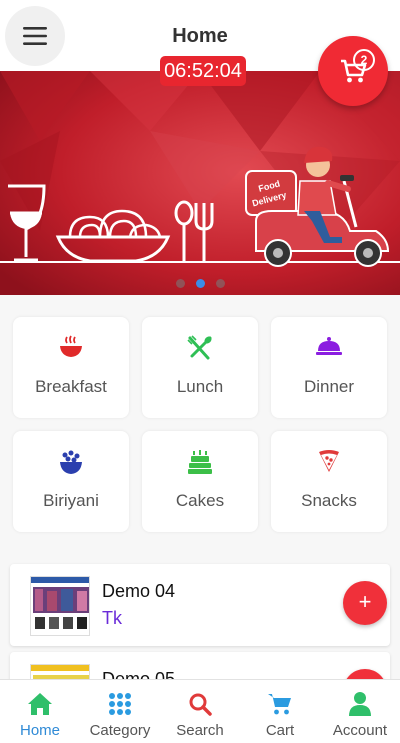 The height and width of the screenshot is (743, 400). I want to click on category-label: Lunch, so click(200, 386).